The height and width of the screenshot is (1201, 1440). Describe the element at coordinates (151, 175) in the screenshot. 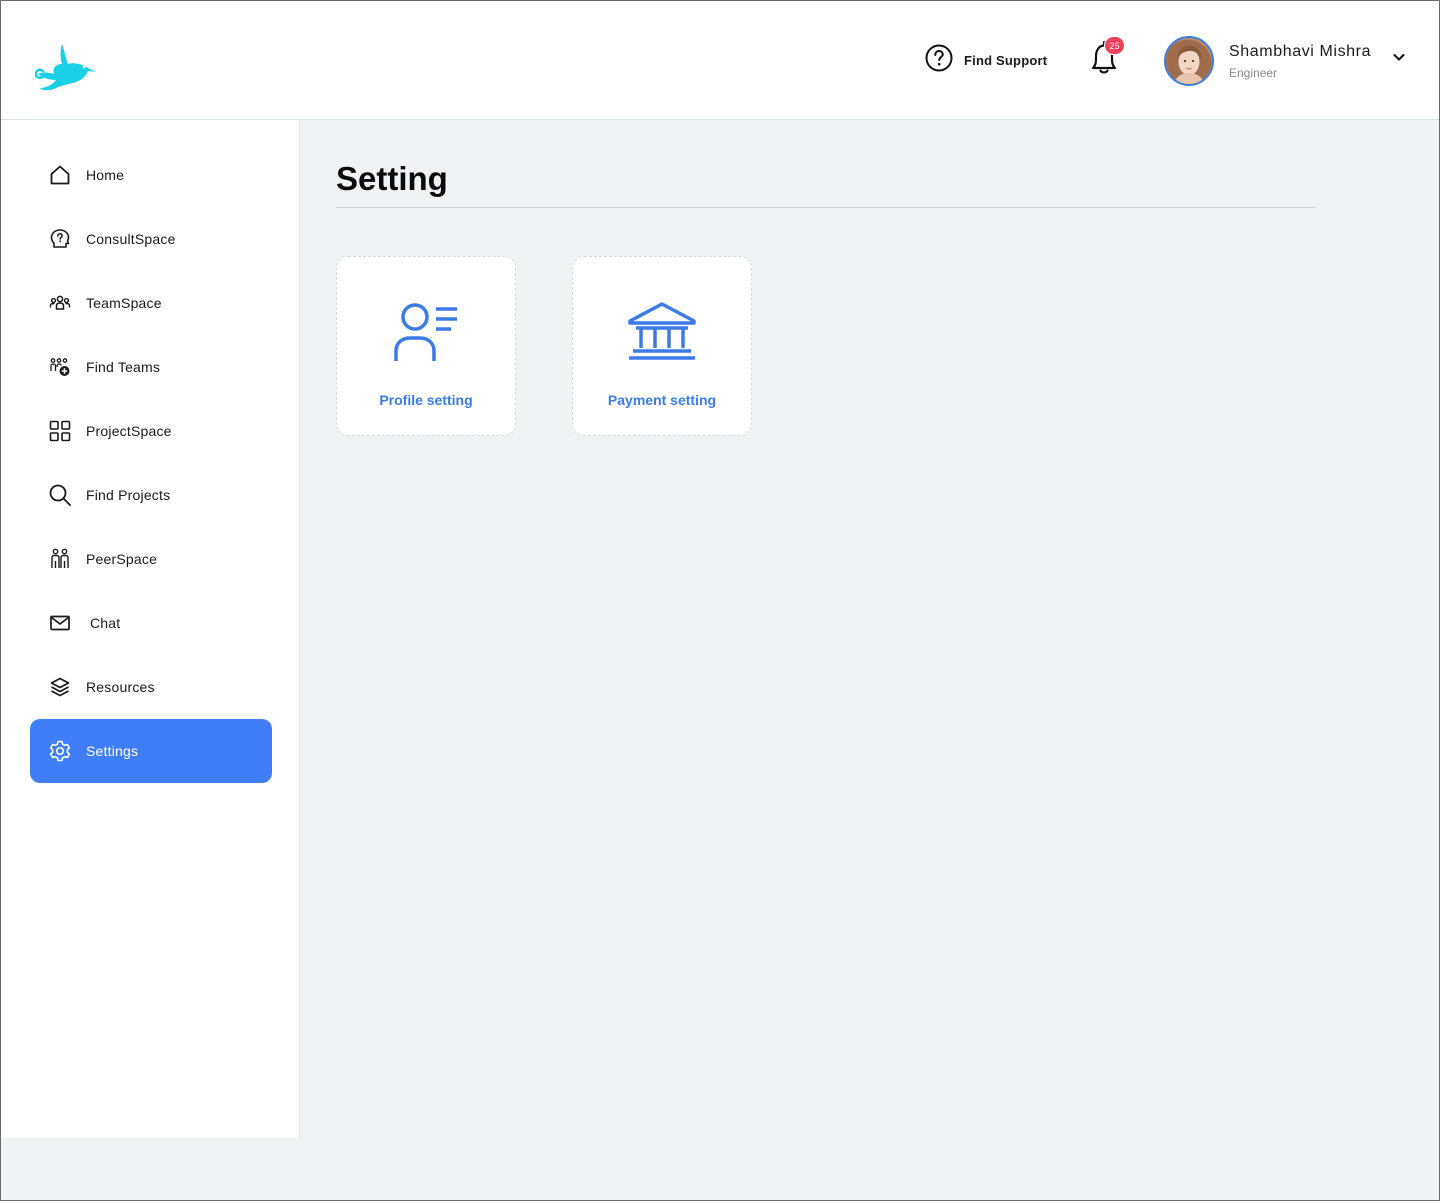

I see `sidebar-item-home: Home` at that location.